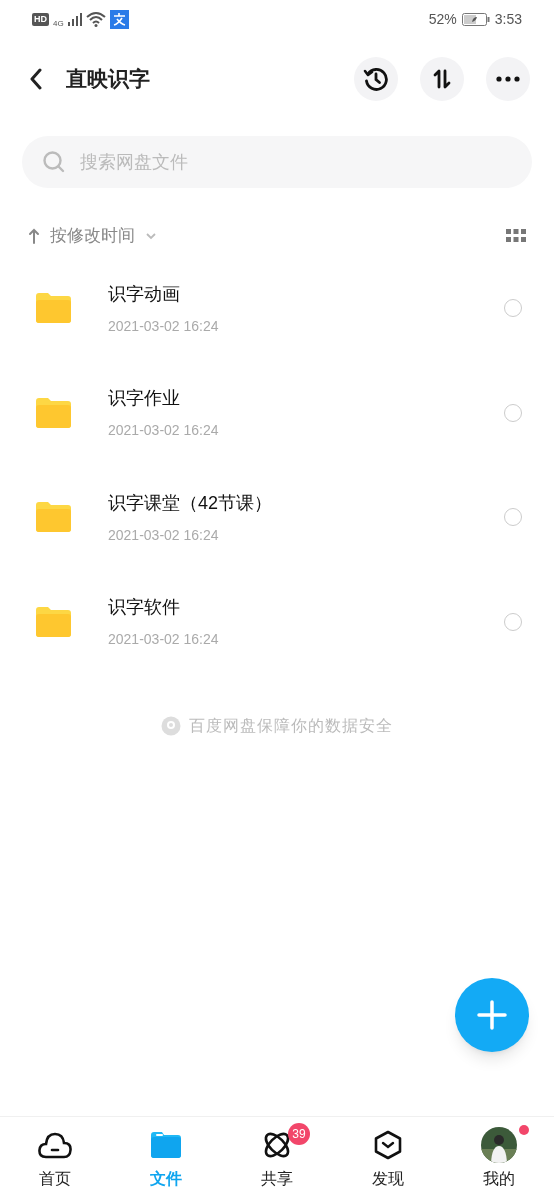 The width and height of the screenshot is (554, 1200). What do you see at coordinates (58, 23) in the screenshot?
I see `network-type: 4G` at bounding box center [58, 23].